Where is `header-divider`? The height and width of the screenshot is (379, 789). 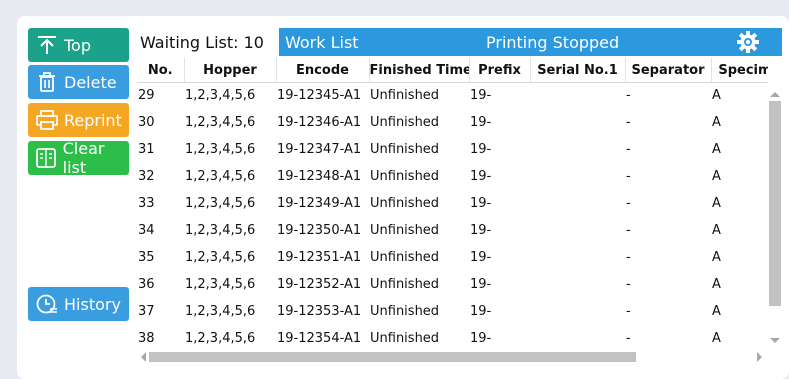
header-divider is located at coordinates (452, 82).